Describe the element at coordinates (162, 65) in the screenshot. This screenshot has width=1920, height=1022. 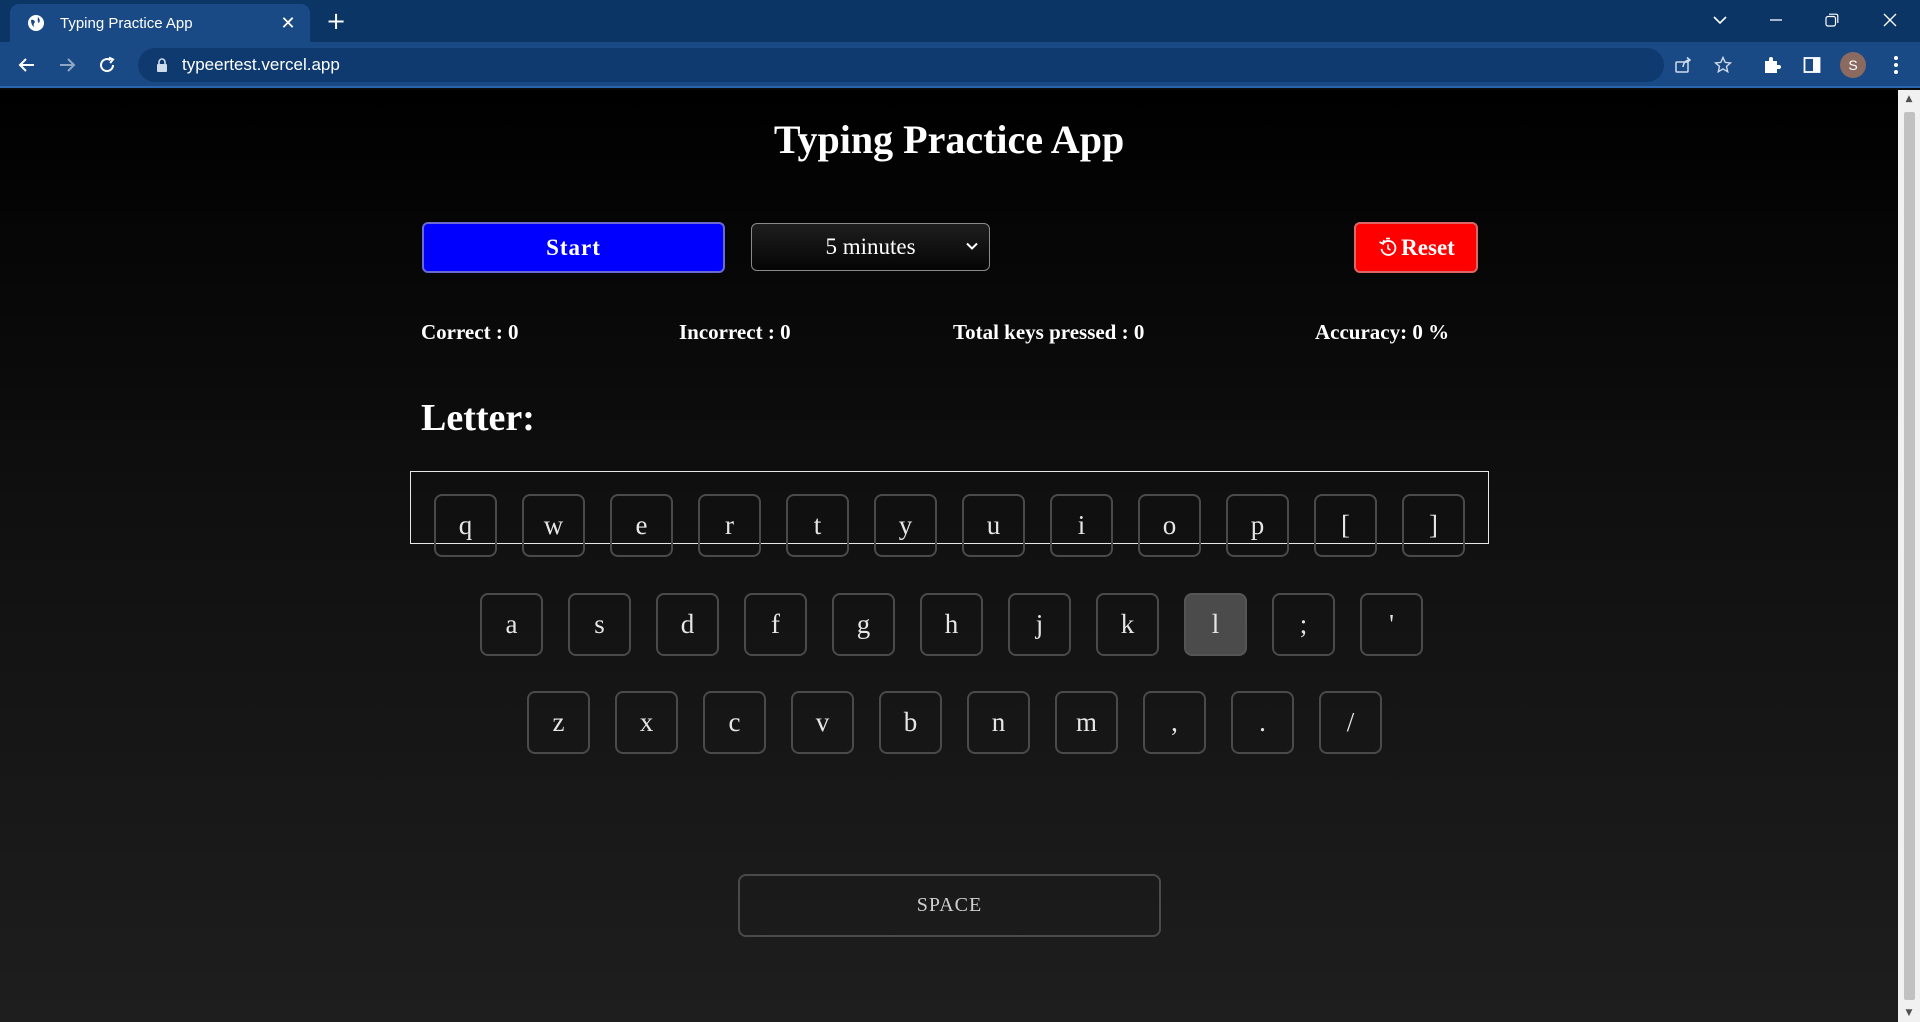
I see `lock-icon` at that location.